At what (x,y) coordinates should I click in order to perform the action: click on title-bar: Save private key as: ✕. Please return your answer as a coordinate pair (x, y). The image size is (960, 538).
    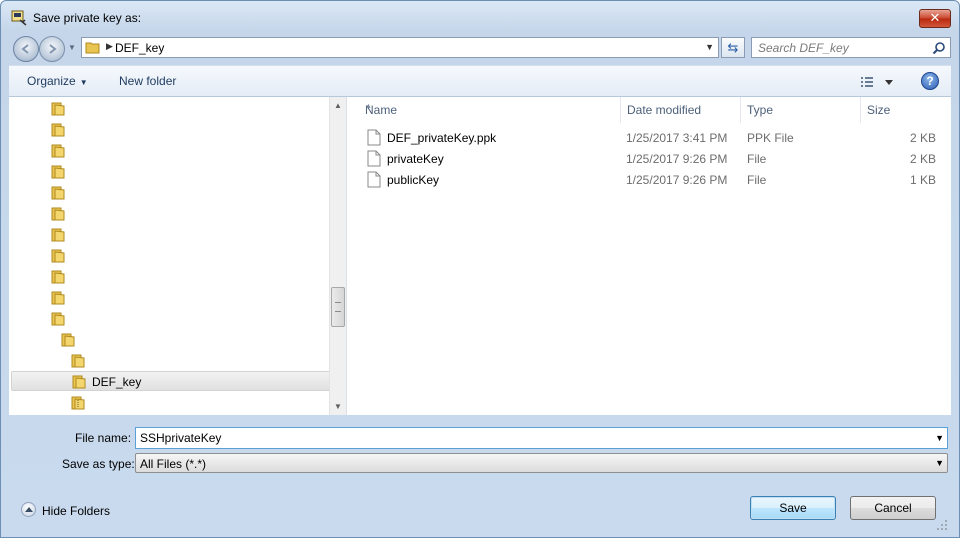
    Looking at the image, I should click on (480, 17).